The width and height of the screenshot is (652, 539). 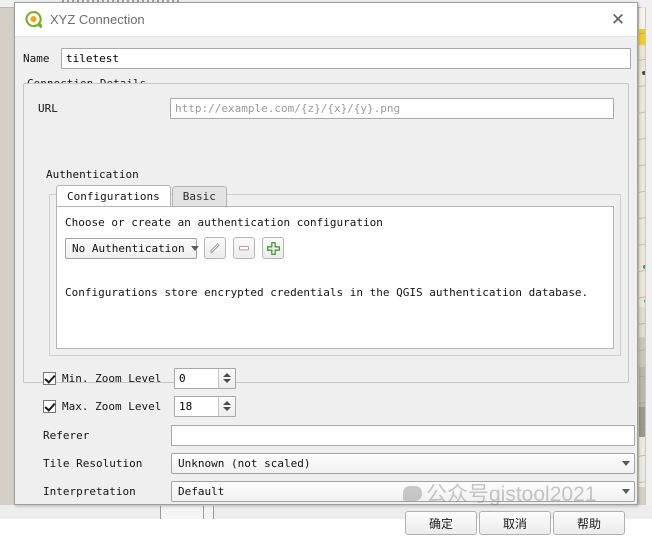 What do you see at coordinates (392, 108) in the screenshot?
I see `url-input` at bounding box center [392, 108].